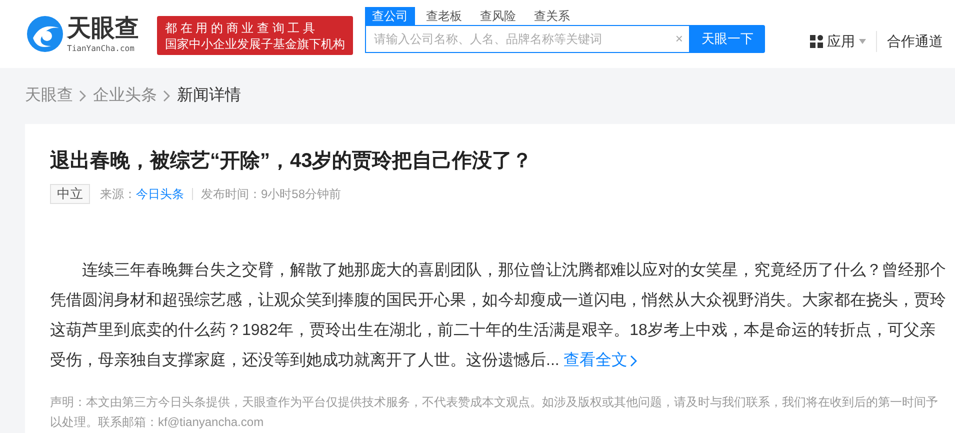  I want to click on logo: 天眼查 TianYanCha.com, so click(87, 34).